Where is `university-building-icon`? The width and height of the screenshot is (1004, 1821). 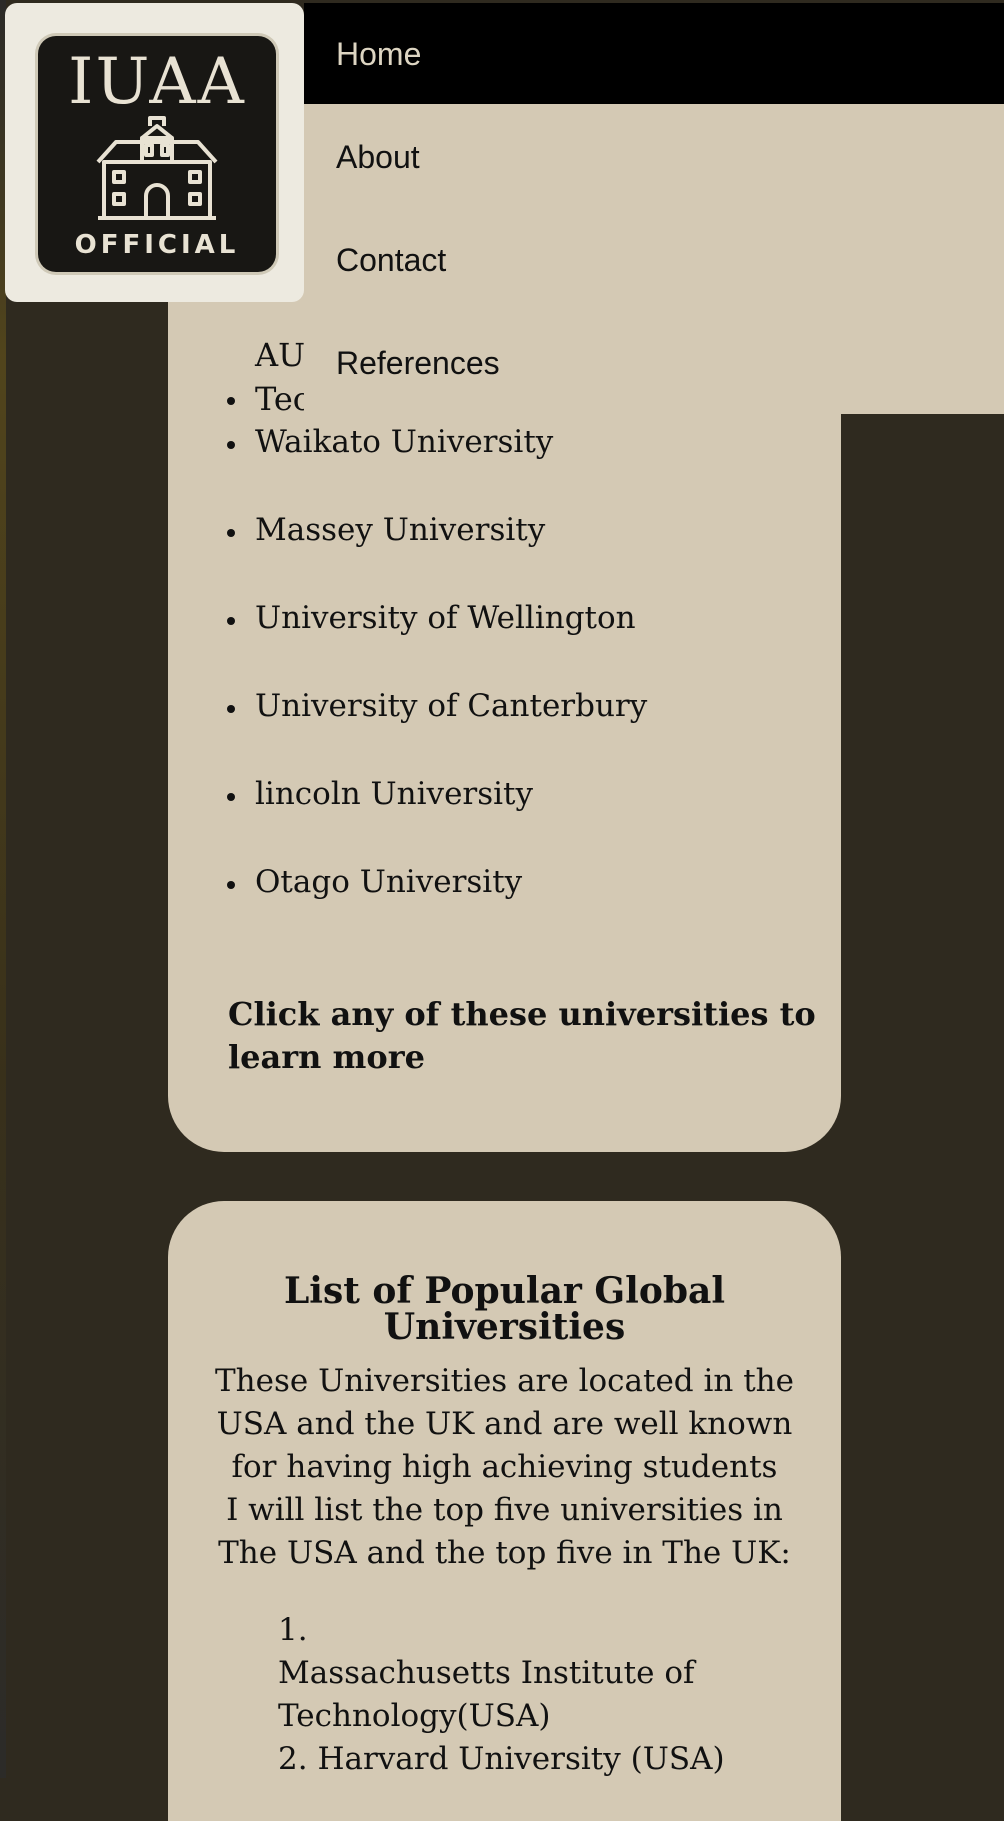
university-building-icon is located at coordinates (157, 168).